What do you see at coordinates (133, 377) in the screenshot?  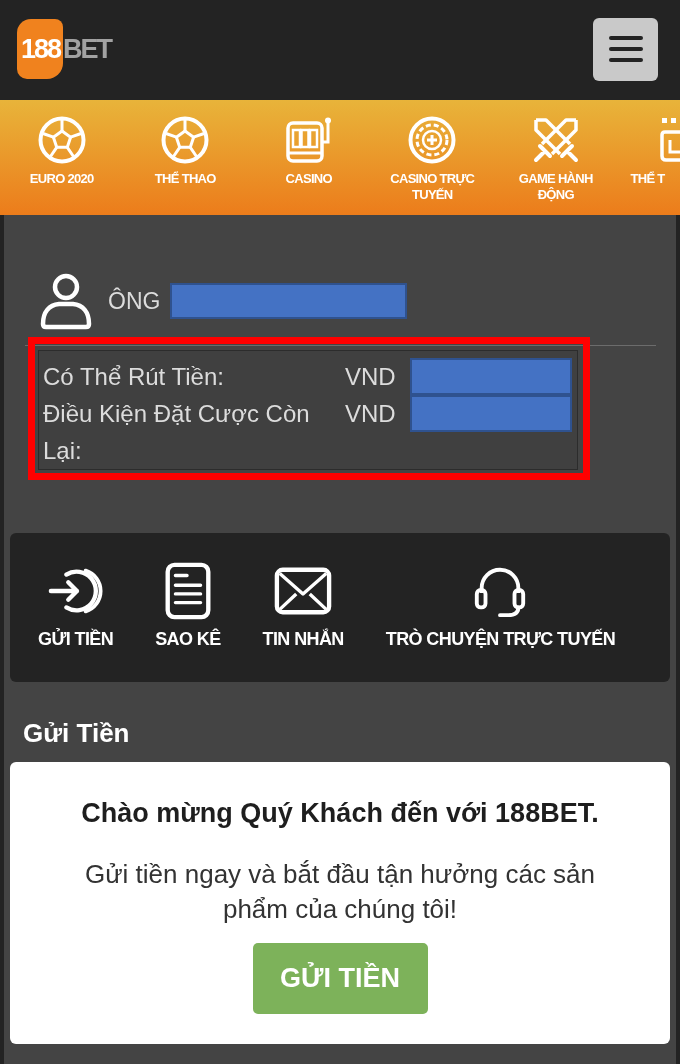 I see `balance-label: Có Thể Rút Tiền:` at bounding box center [133, 377].